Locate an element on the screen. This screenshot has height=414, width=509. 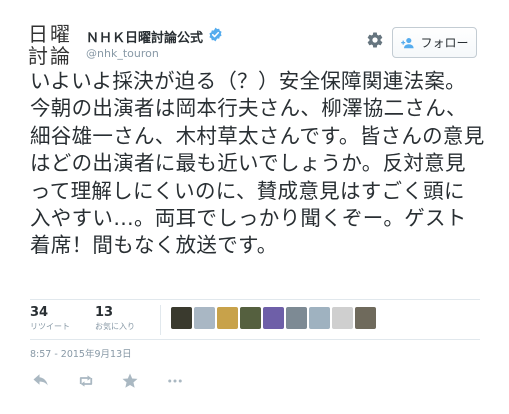
favoriters-avatars is located at coordinates (273, 318).